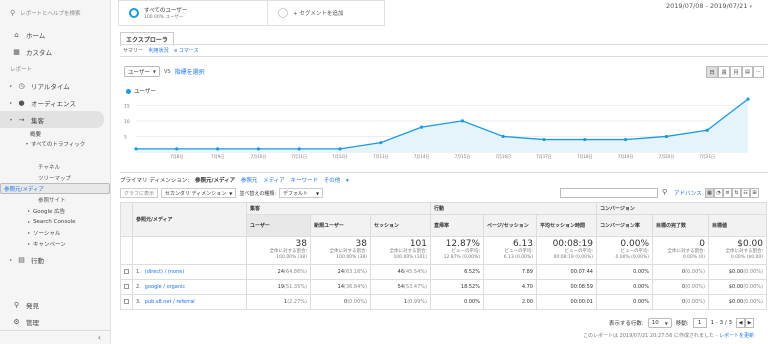 This screenshot has width=768, height=344. Describe the element at coordinates (186, 51) in the screenshot. I see `subtab-ecommerce: e コマース` at that location.